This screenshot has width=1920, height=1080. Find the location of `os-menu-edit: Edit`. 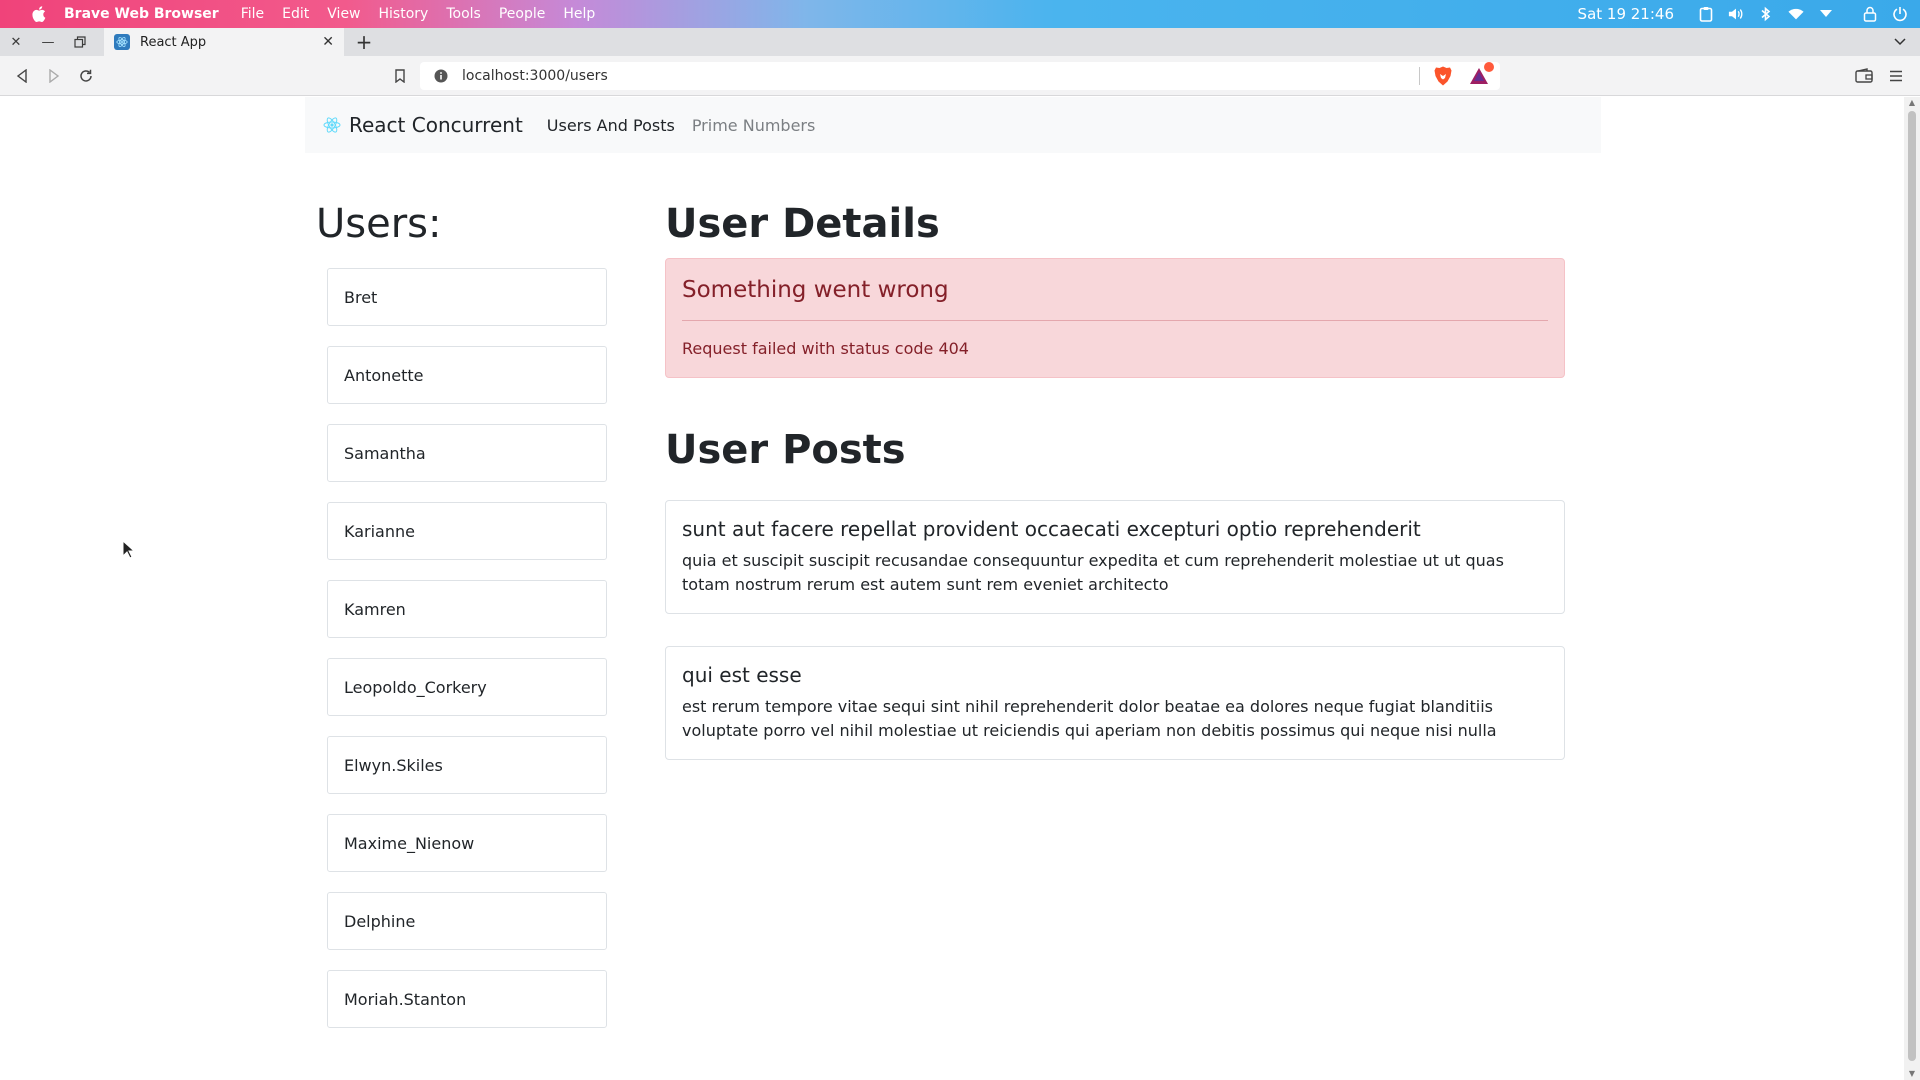

os-menu-edit: Edit is located at coordinates (295, 14).